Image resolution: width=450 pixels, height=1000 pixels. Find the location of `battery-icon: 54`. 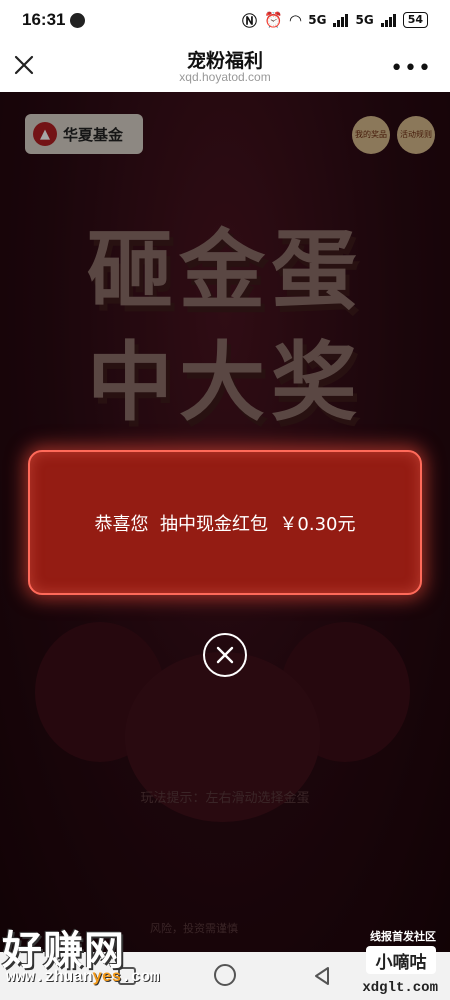

battery-icon: 54 is located at coordinates (415, 20).